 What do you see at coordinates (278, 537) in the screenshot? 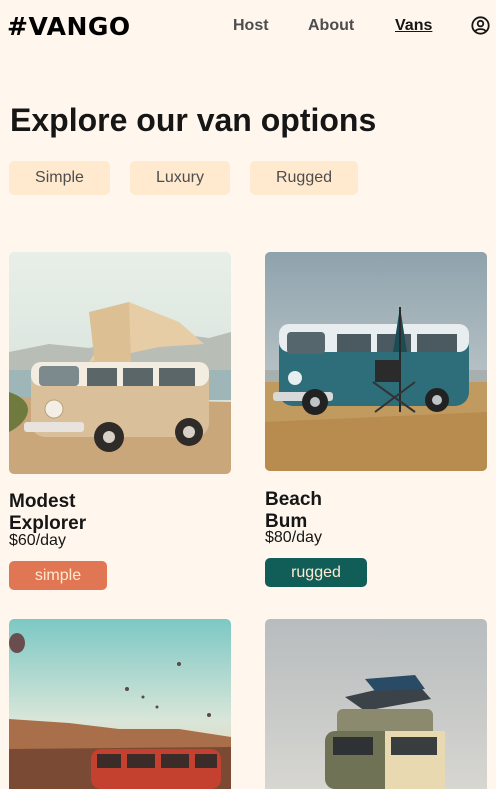
I see `van-price-amount: $80` at bounding box center [278, 537].